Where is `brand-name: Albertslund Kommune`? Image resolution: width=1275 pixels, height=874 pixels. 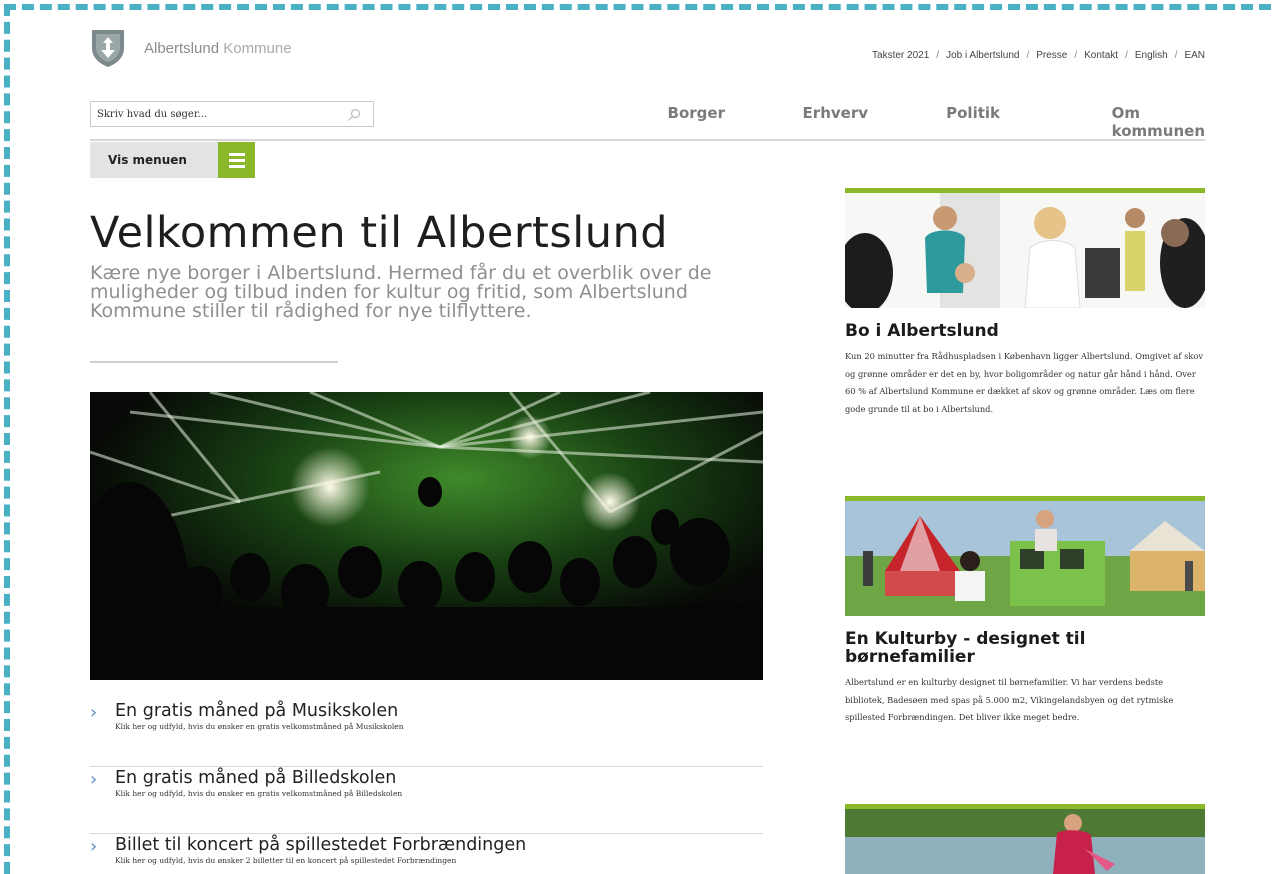
brand-name: Albertslund Kommune is located at coordinates (218, 48).